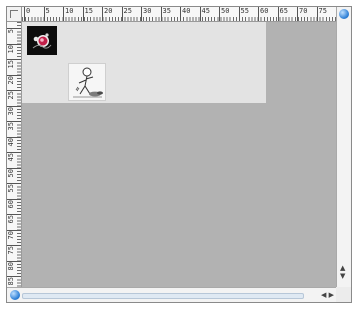 The image size is (358, 309). I want to click on vertical-scrollbar: ▲ ▼, so click(343, 147).